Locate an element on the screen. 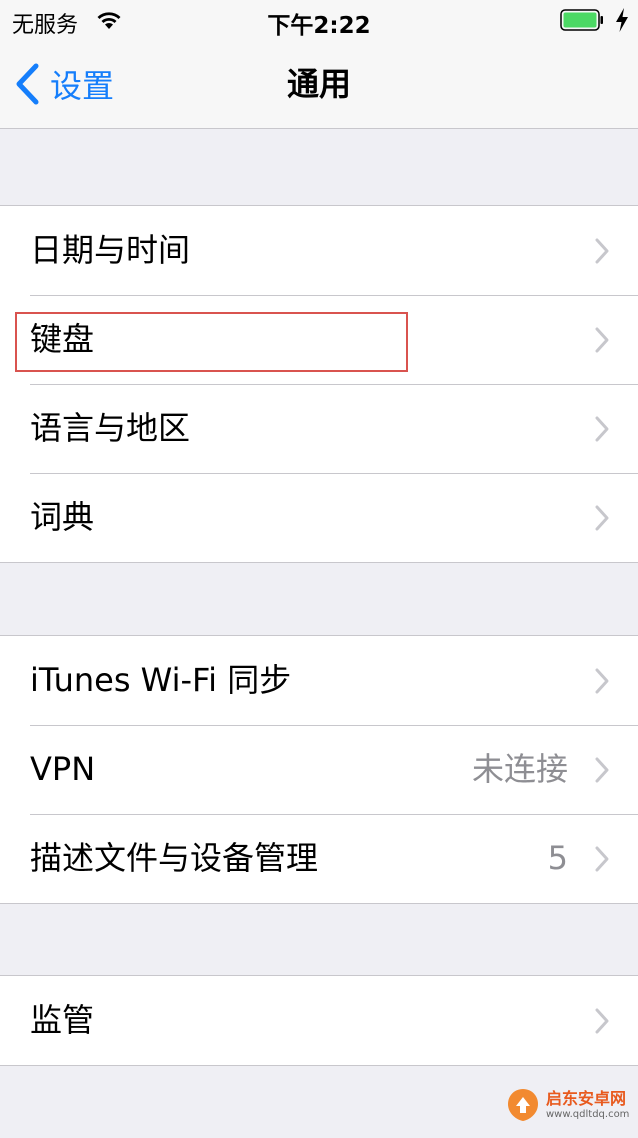  row-dictionary: 词典 is located at coordinates (319, 517).